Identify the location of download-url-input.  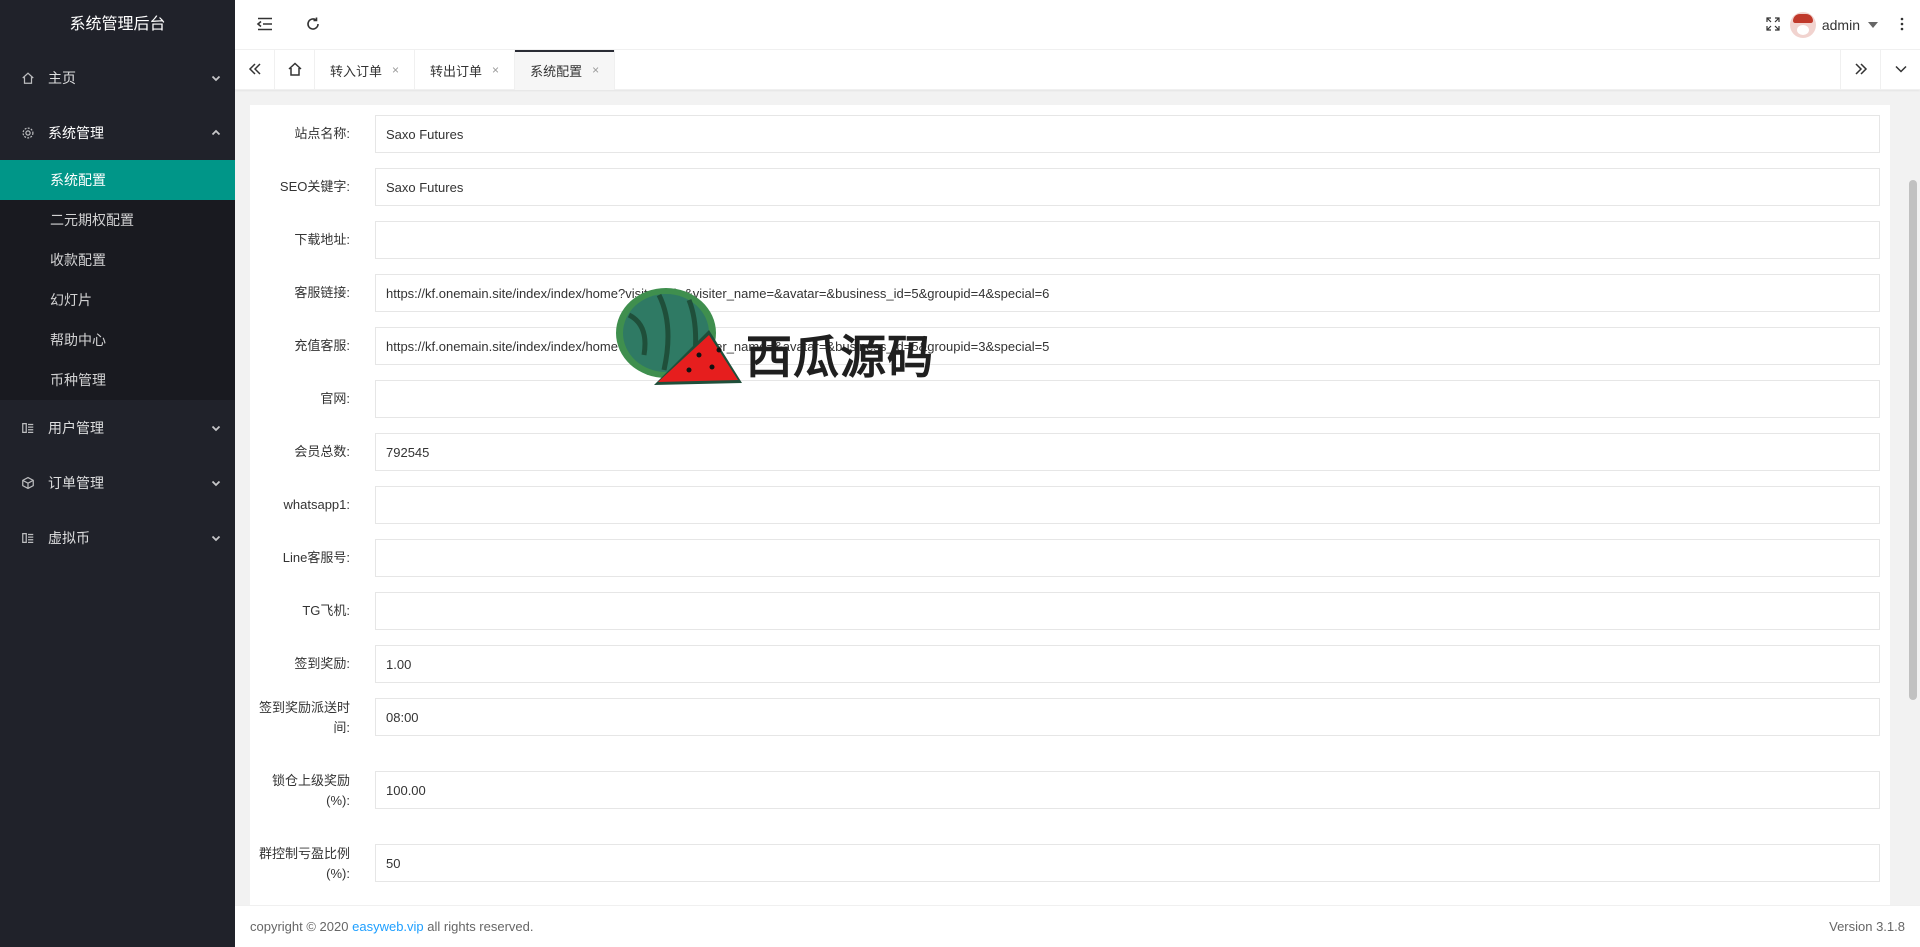
(1127, 240).